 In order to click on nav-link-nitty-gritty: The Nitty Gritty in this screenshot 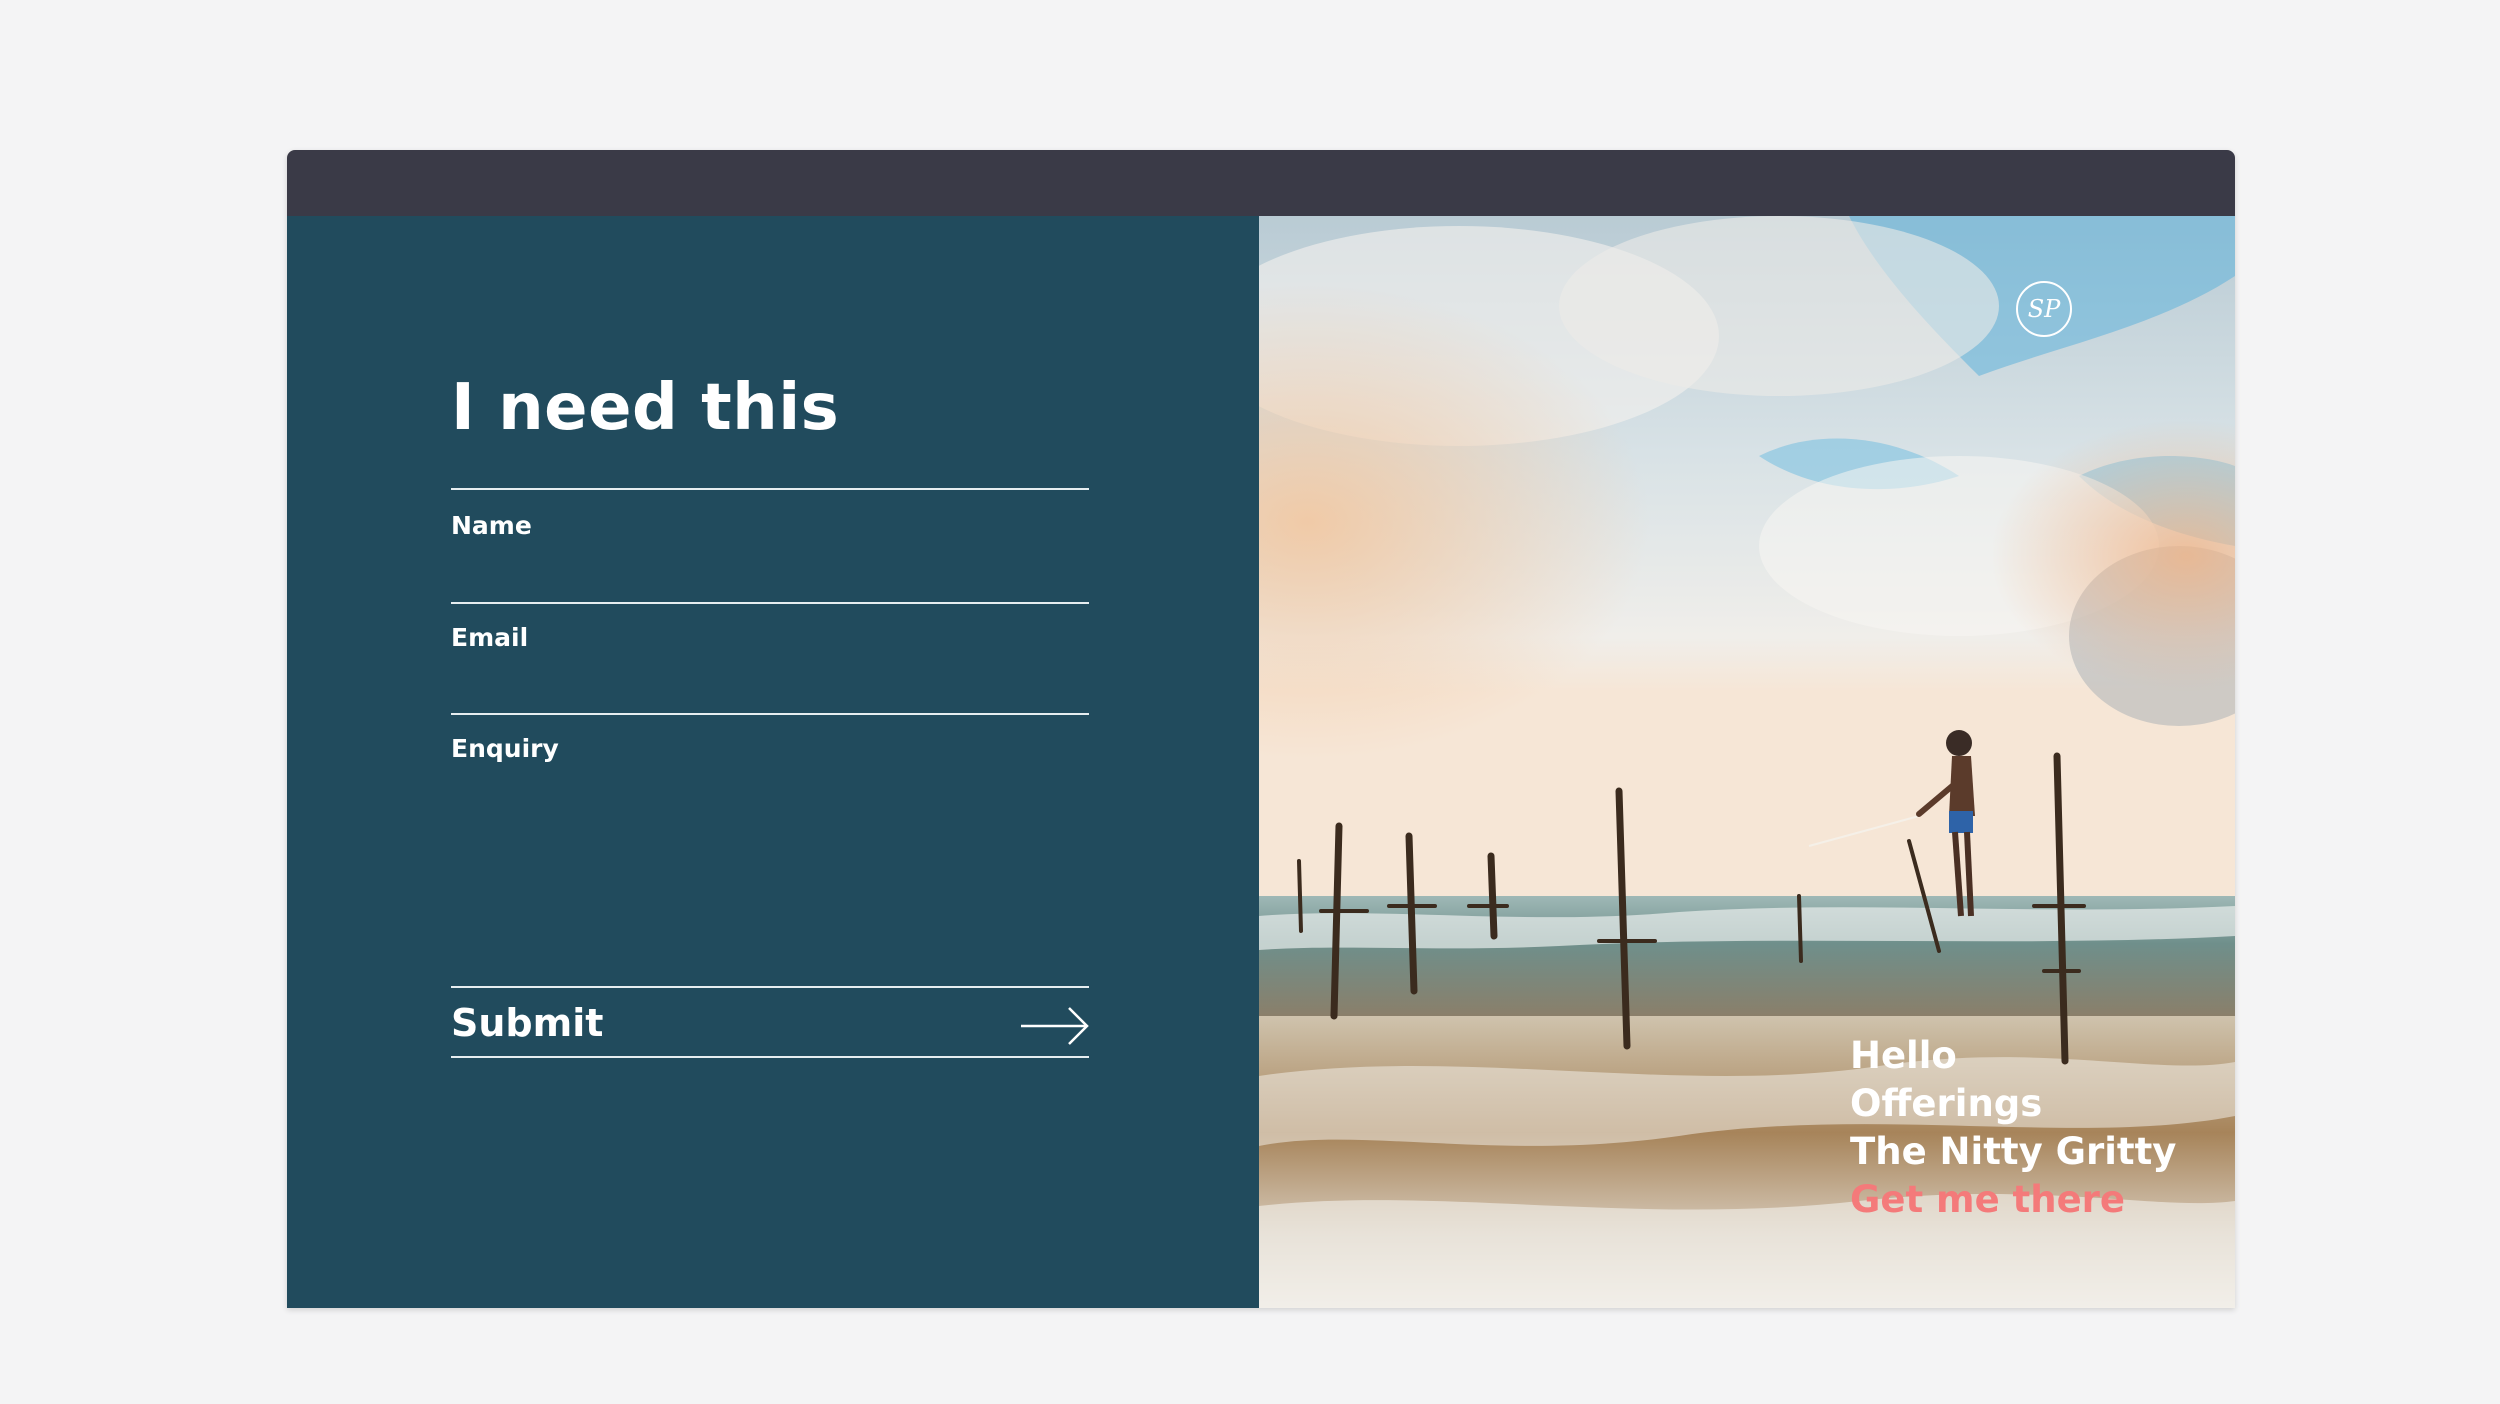, I will do `click(2013, 1152)`.